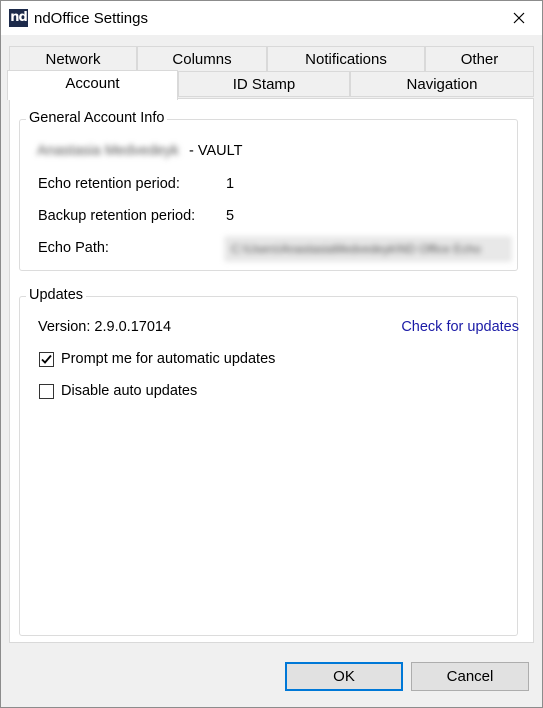 The height and width of the screenshot is (708, 543). Describe the element at coordinates (271, 18) in the screenshot. I see `title-bar: nd ndOffice Settings` at that location.